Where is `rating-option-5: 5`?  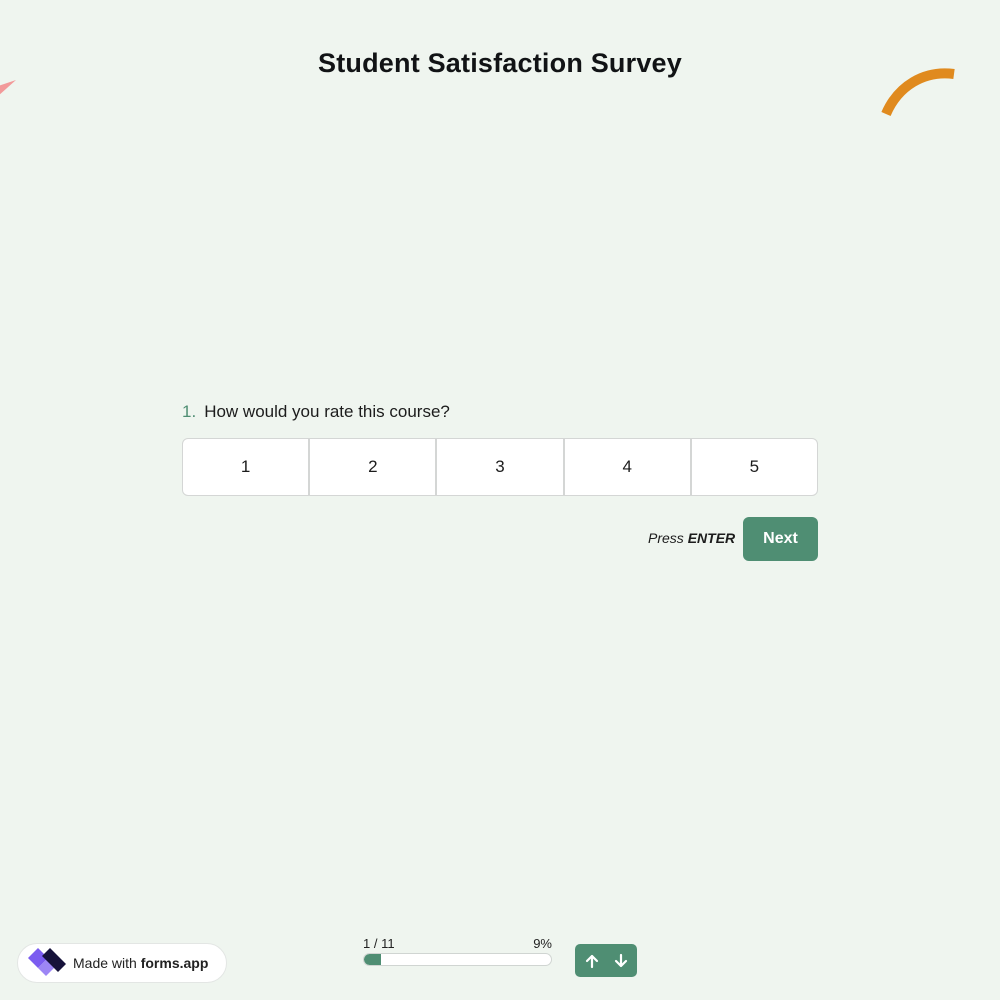
rating-option-5: 5 is located at coordinates (754, 467).